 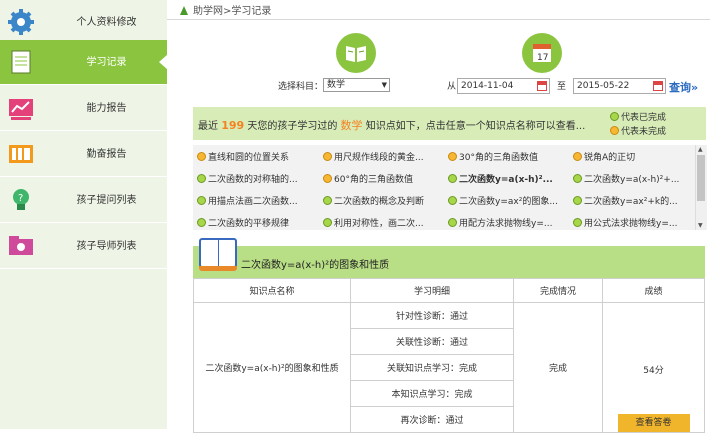 I want to click on subject-select: 数学 ▼, so click(x=356, y=85).